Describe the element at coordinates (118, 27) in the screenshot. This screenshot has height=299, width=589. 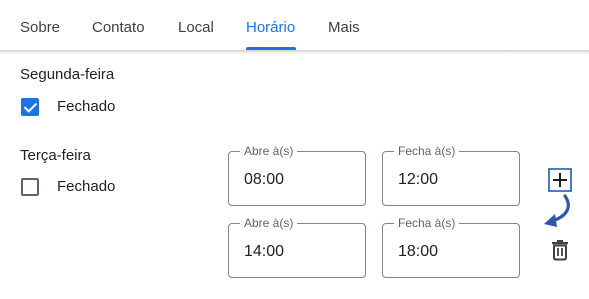
I see `tab-contato: Contato` at that location.